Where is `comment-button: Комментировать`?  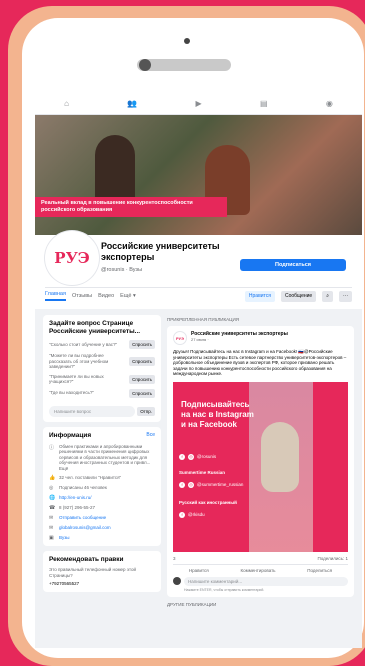
comment-button: Комментировать is located at coordinates (257, 570).